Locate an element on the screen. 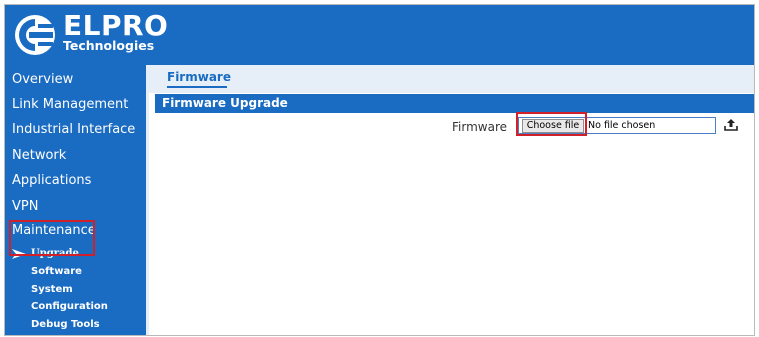  section-title: Firmware Upgrade is located at coordinates (225, 103).